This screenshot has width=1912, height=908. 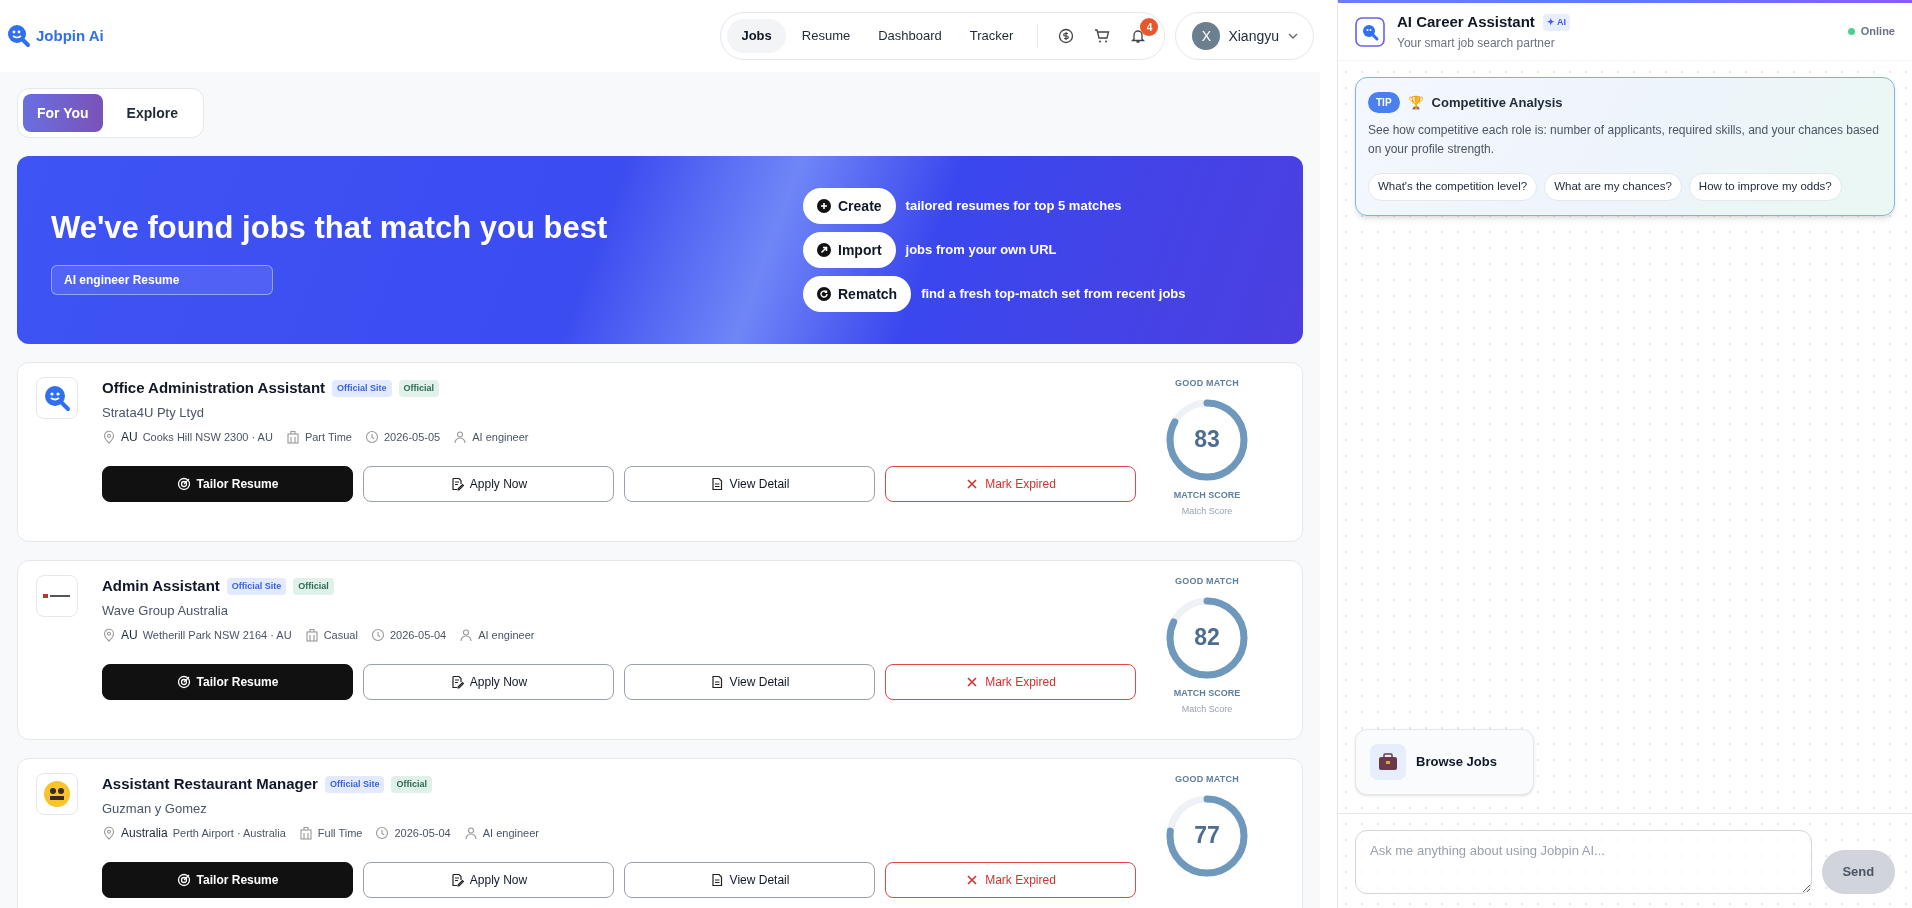 I want to click on suggestion-chip: What's the competition level?, so click(x=1453, y=187).